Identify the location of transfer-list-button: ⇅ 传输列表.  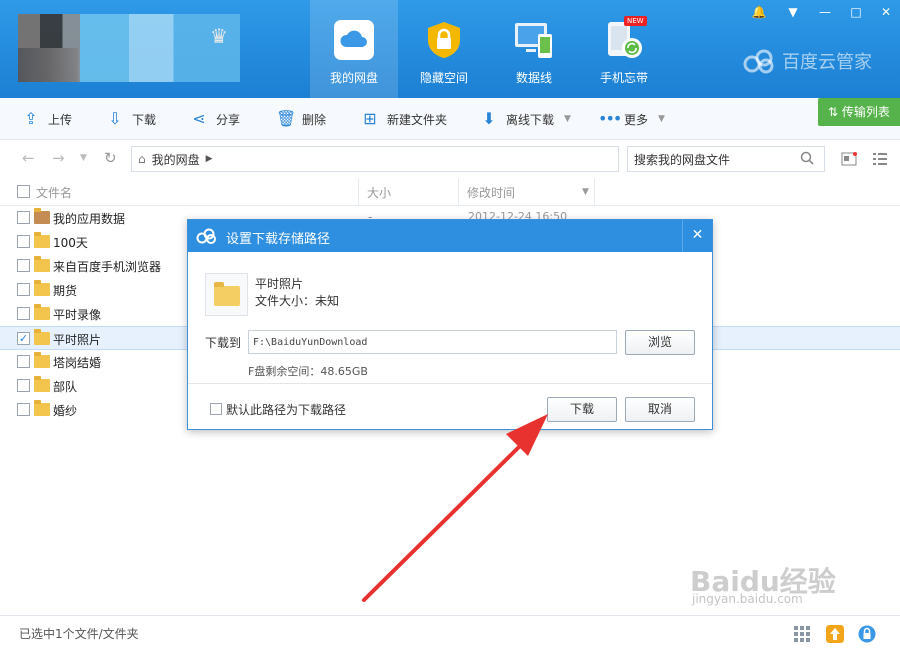
(859, 112).